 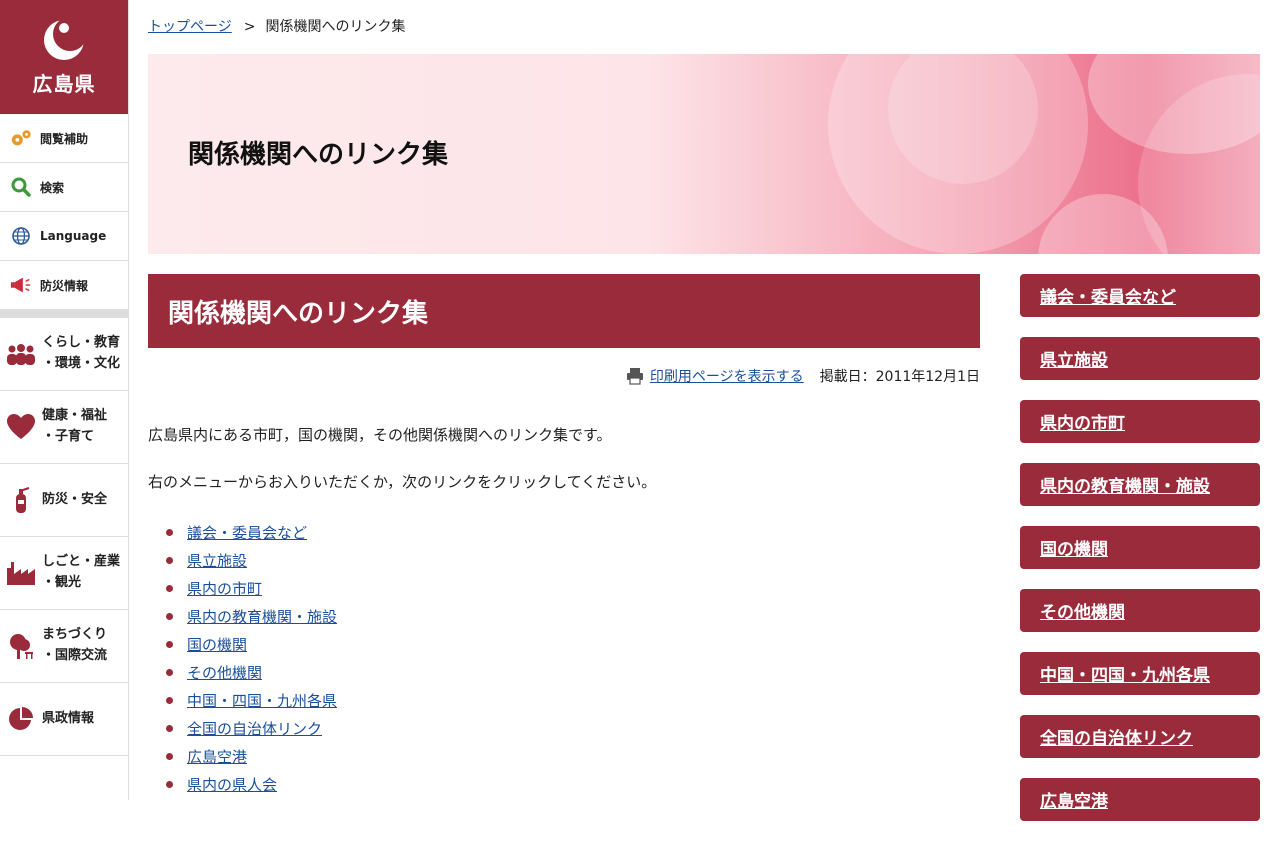 I want to click on category-label-line1: 防災・安全, so click(x=75, y=499).